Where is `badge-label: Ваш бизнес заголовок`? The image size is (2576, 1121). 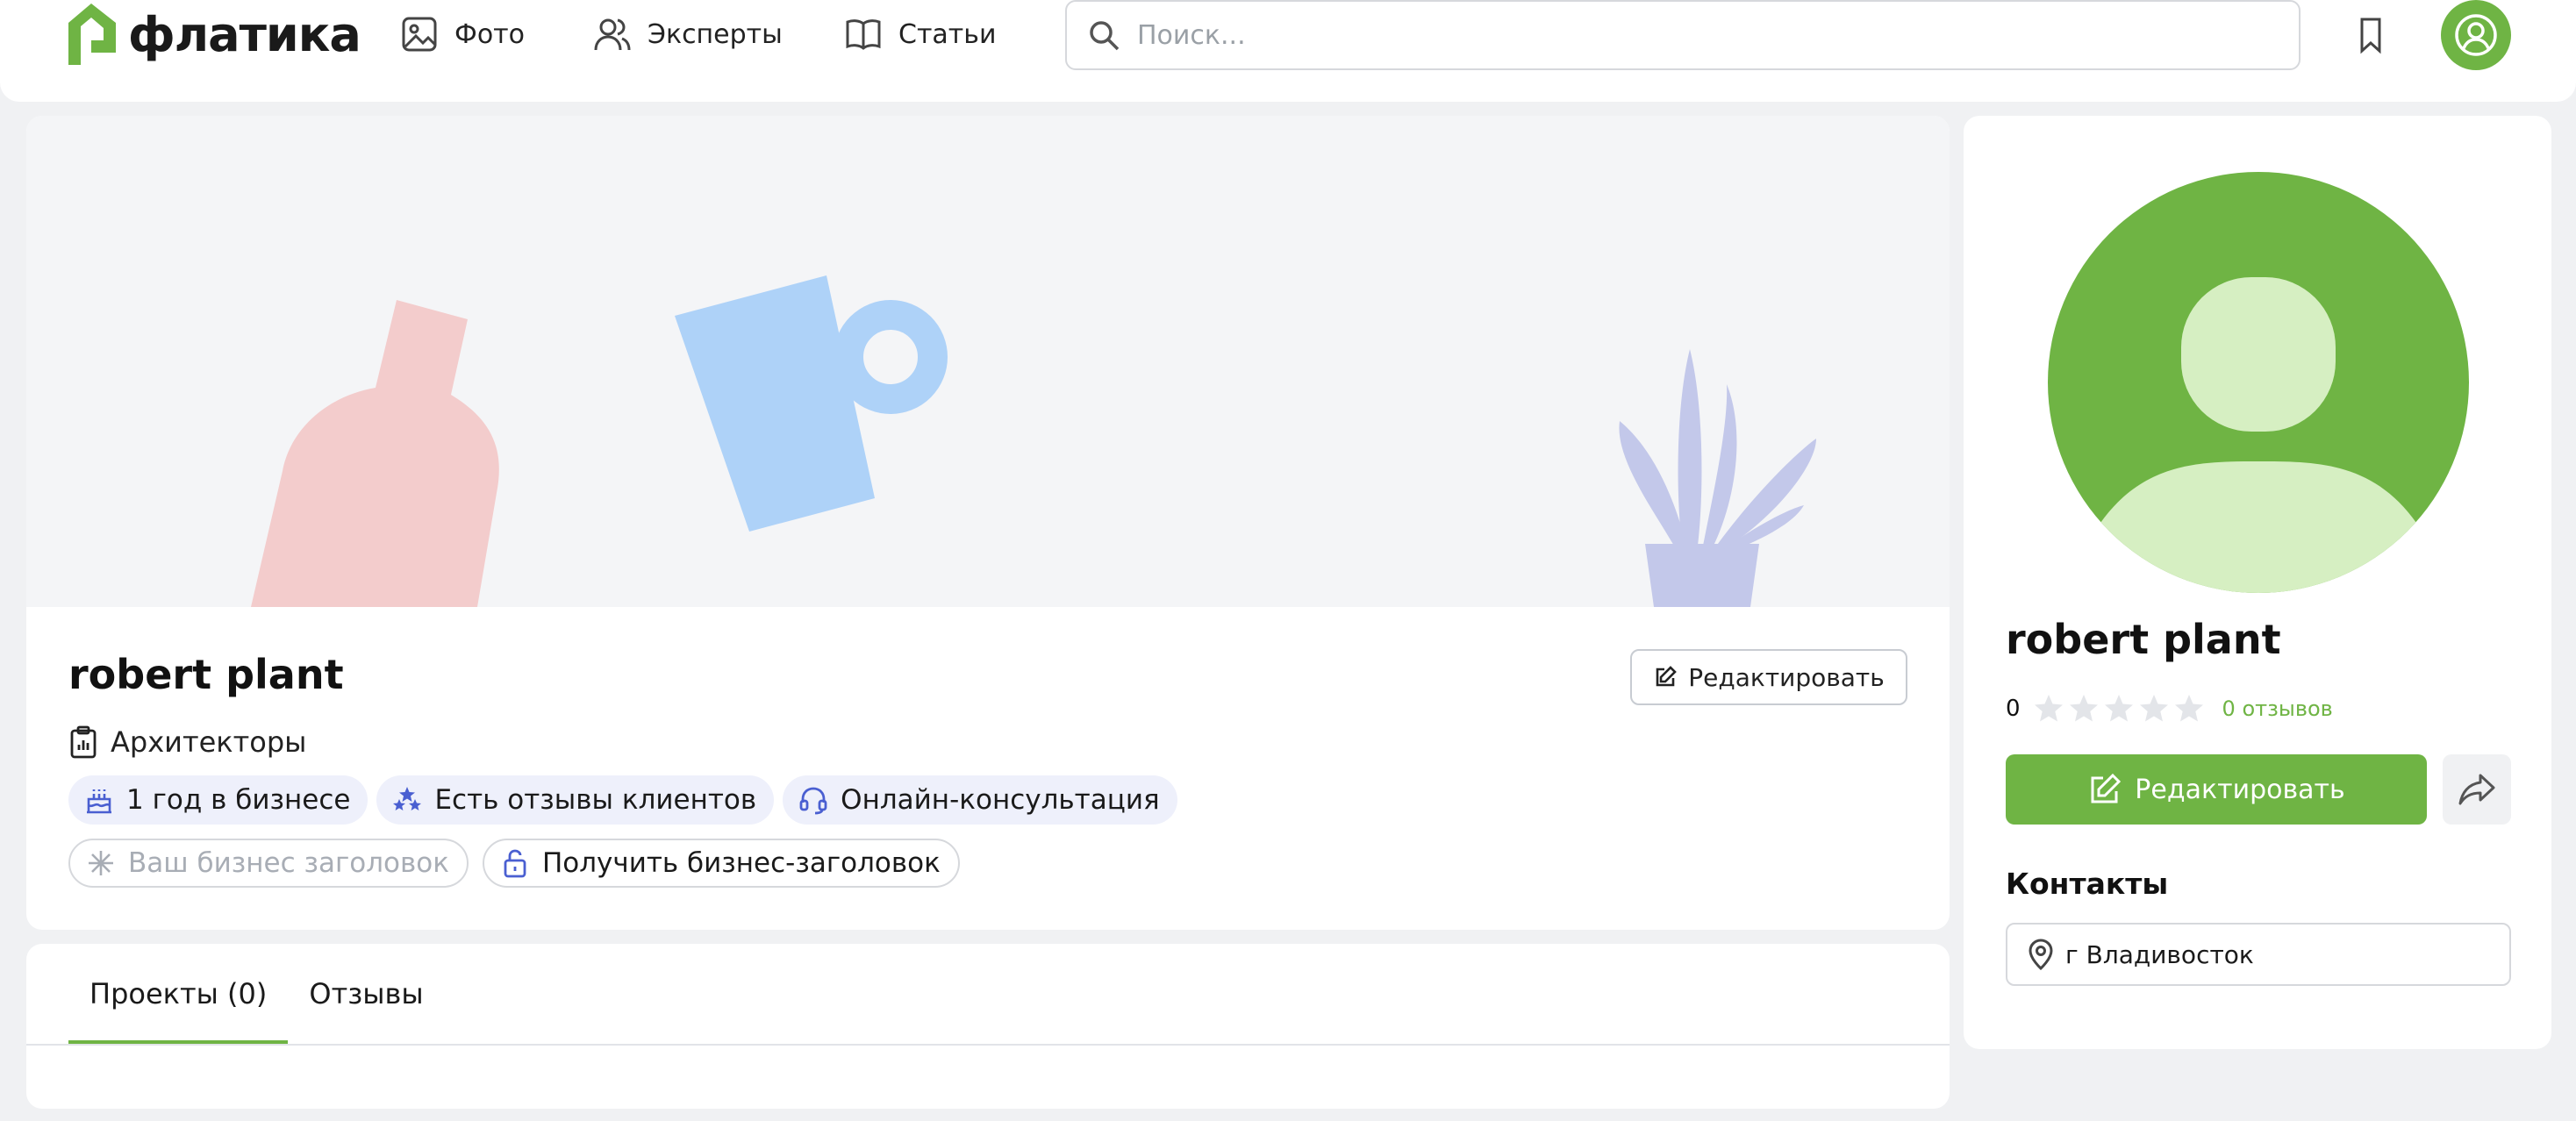 badge-label: Ваш бизнес заголовок is located at coordinates (288, 863).